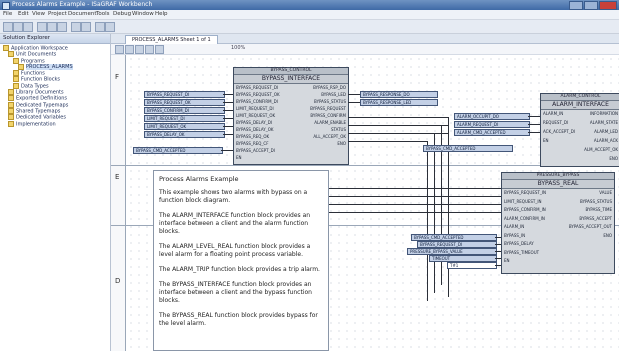 The width and height of the screenshot is (619, 351). What do you see at coordinates (159, 49) in the screenshot?
I see `comment-icon` at bounding box center [159, 49].